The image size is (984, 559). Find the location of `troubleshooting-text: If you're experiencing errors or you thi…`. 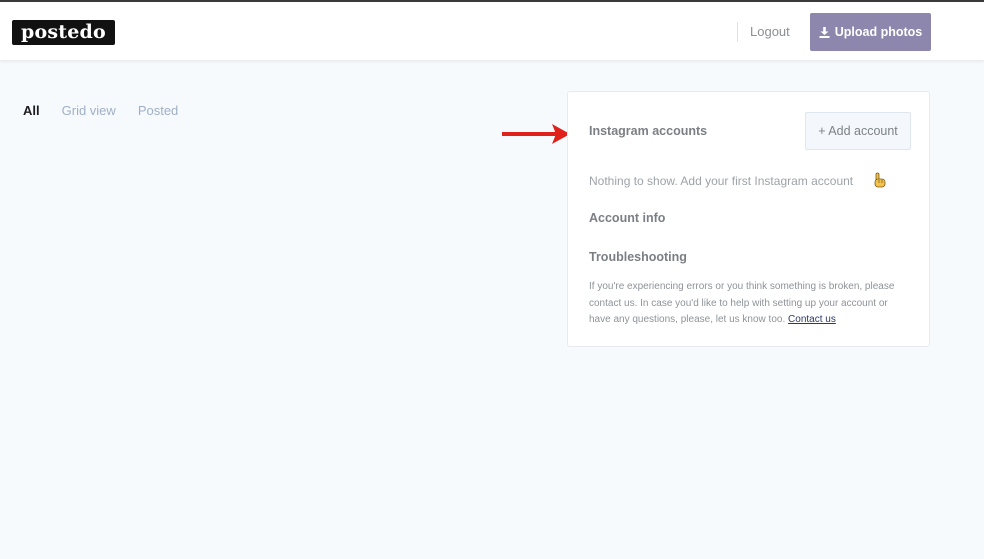

troubleshooting-text: If you're experiencing errors or you thi… is located at coordinates (749, 304).